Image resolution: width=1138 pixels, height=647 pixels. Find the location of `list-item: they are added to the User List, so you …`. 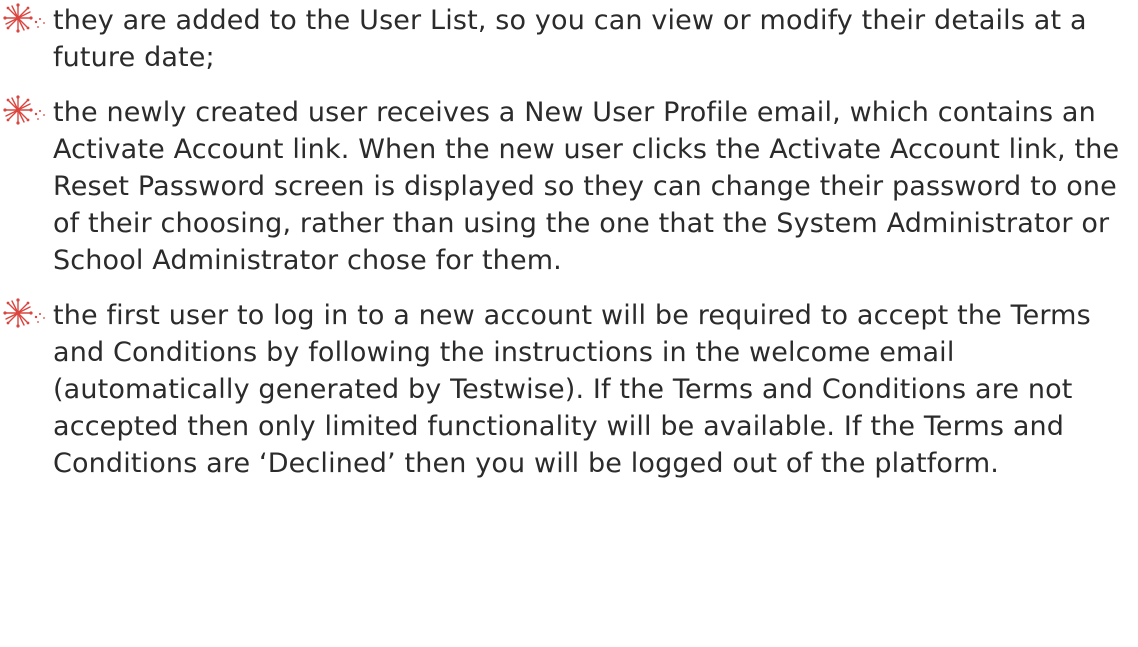

list-item: they are added to the User List, so you … is located at coordinates (569, 39).